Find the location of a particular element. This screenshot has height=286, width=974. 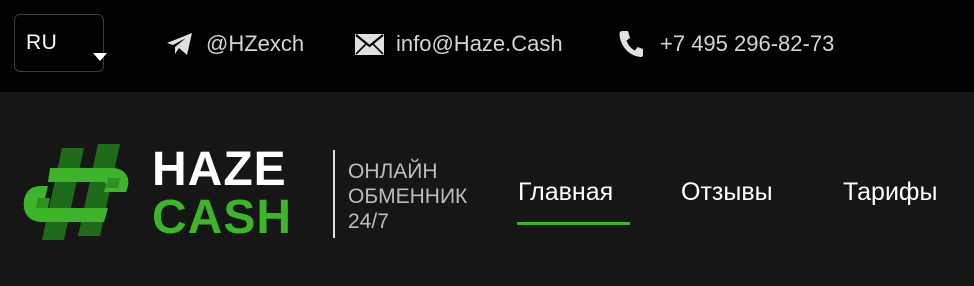

tagline-line2: ОБМЕННИК is located at coordinates (408, 196).